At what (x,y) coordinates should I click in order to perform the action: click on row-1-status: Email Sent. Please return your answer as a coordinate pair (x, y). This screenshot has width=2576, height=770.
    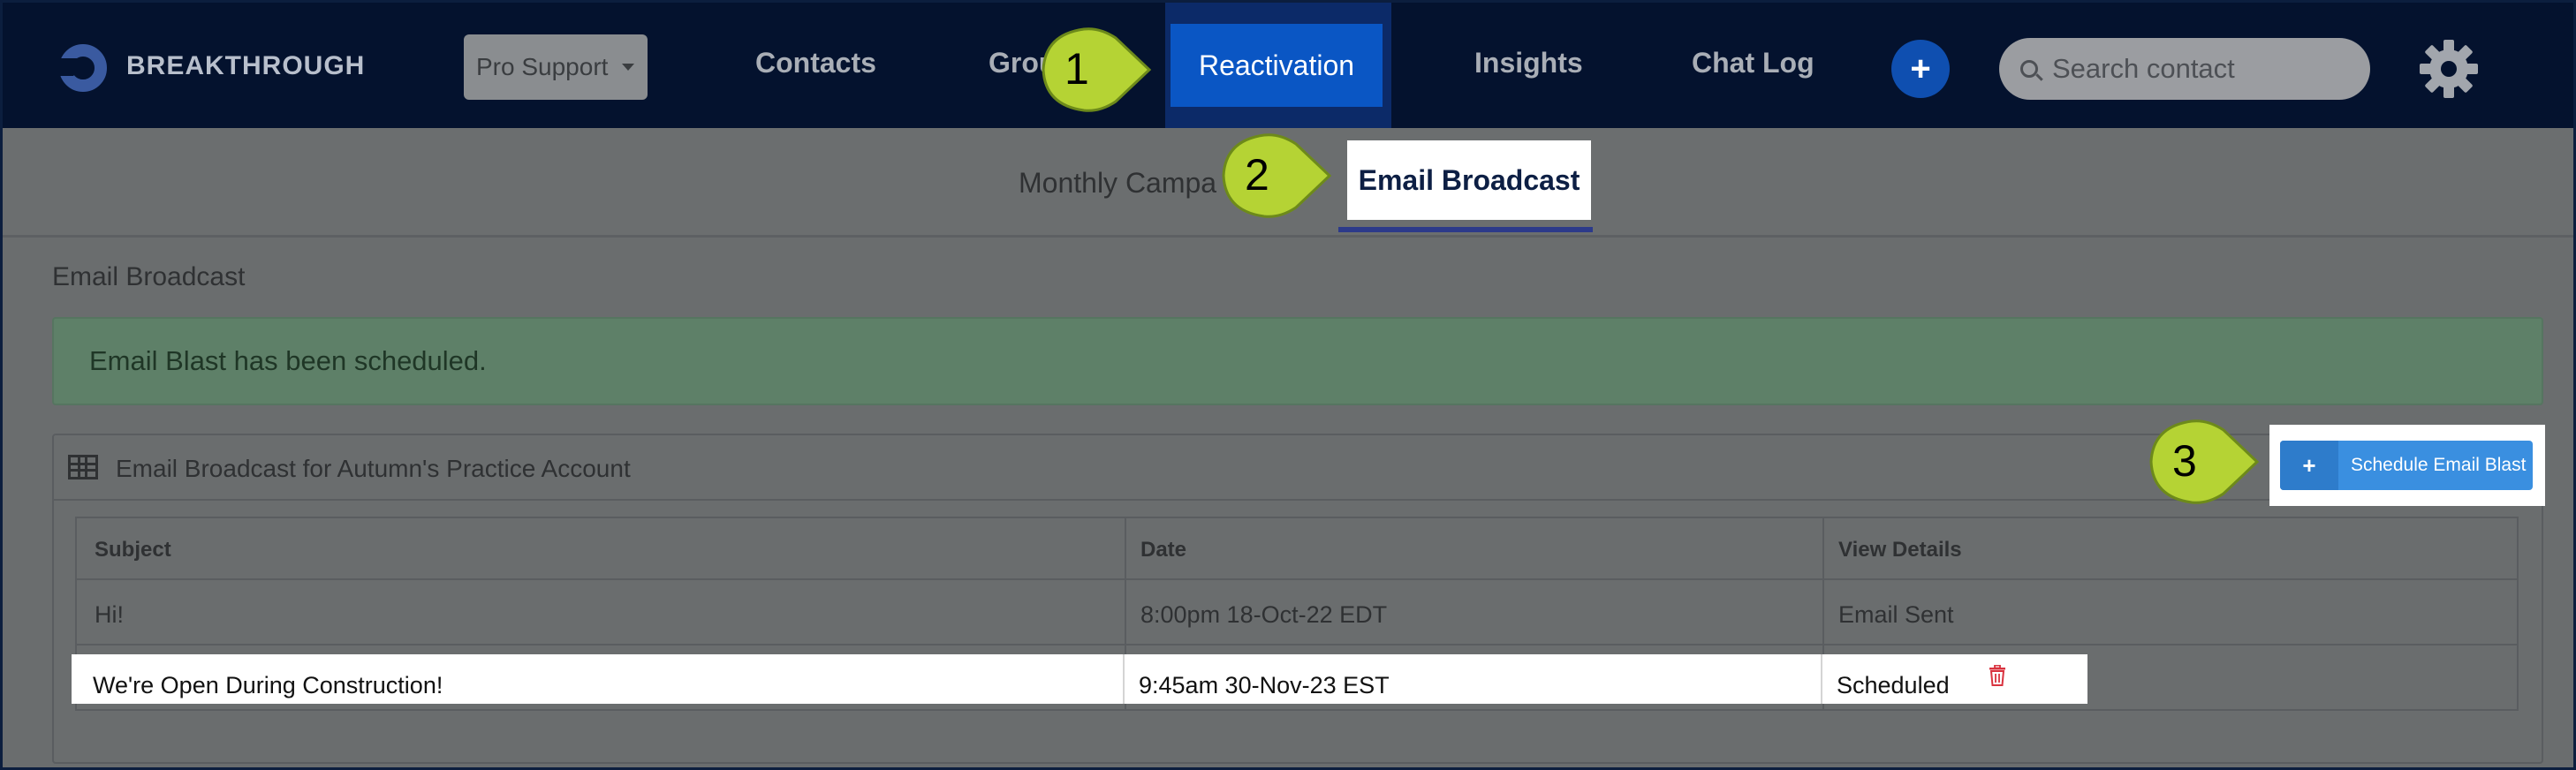
    Looking at the image, I should click on (1896, 615).